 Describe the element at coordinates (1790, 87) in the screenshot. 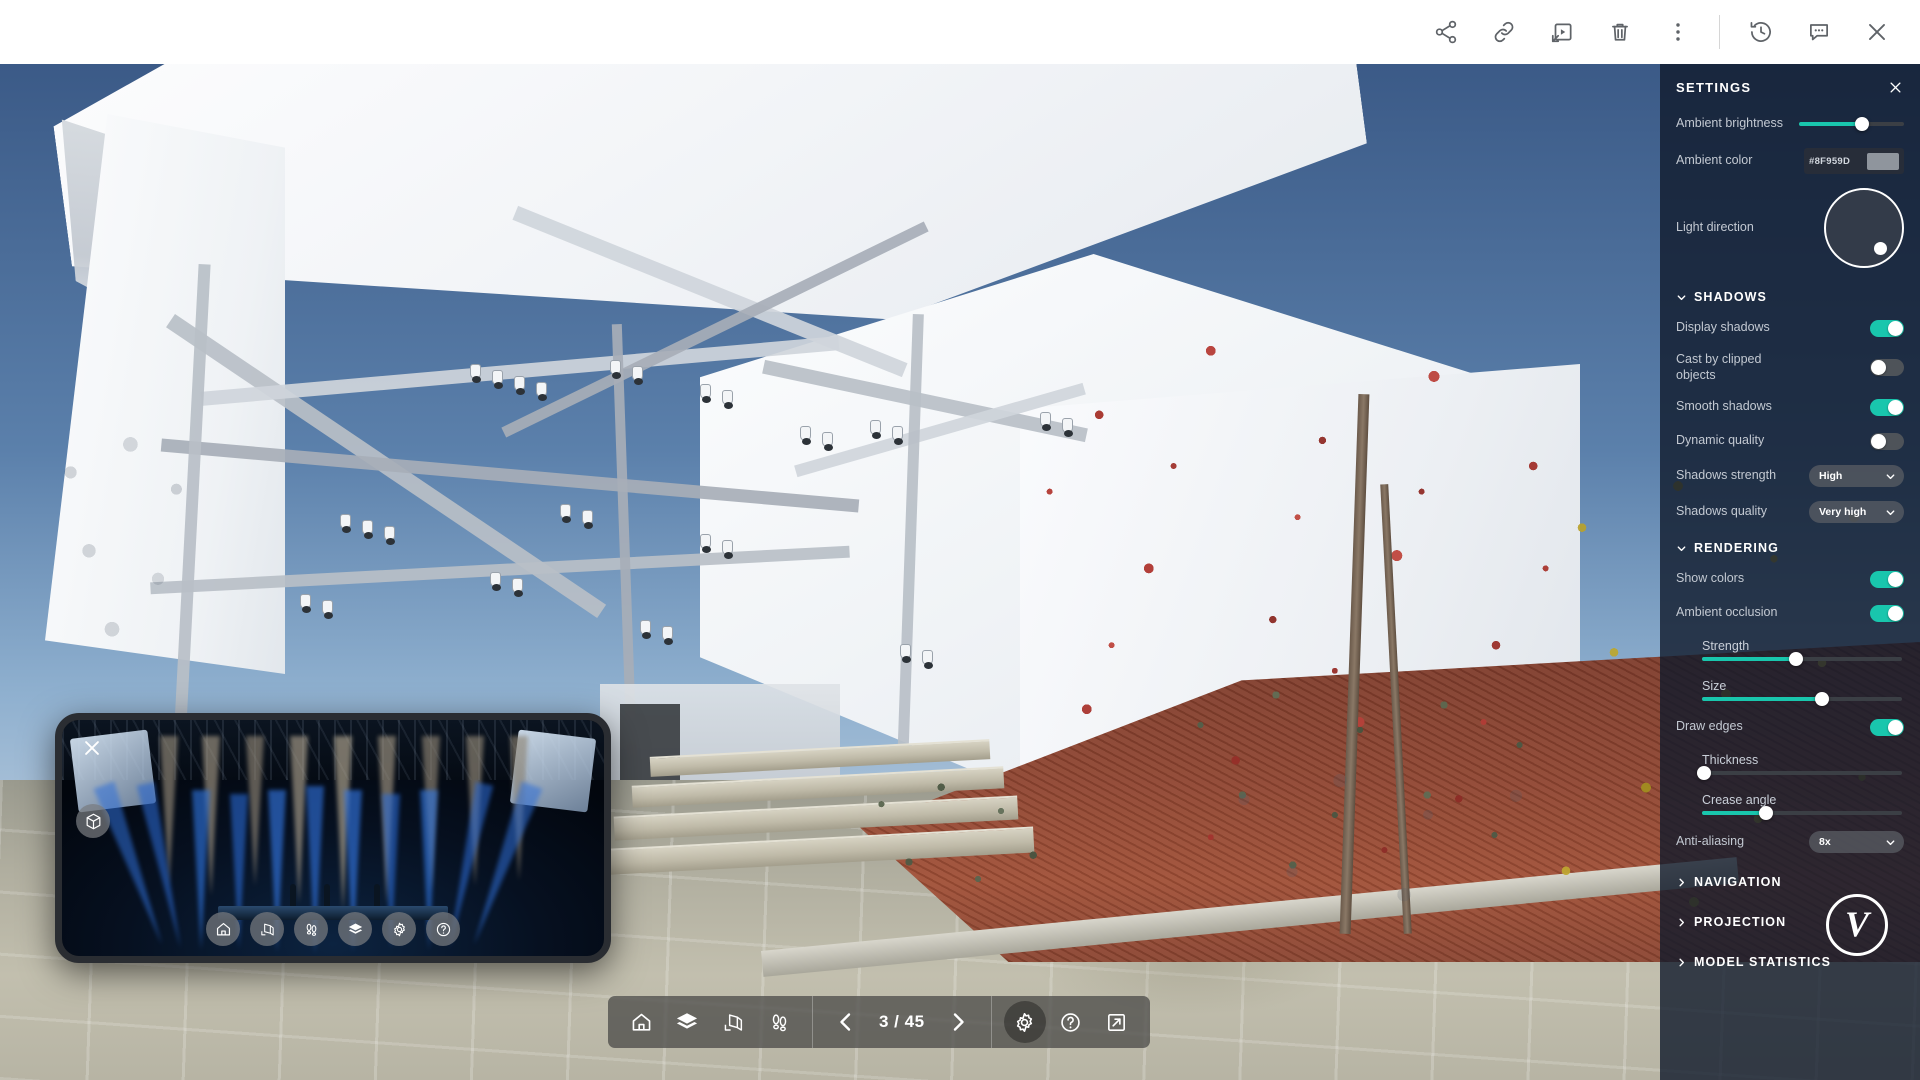

I see `settings-panel-header: SETTINGS` at that location.